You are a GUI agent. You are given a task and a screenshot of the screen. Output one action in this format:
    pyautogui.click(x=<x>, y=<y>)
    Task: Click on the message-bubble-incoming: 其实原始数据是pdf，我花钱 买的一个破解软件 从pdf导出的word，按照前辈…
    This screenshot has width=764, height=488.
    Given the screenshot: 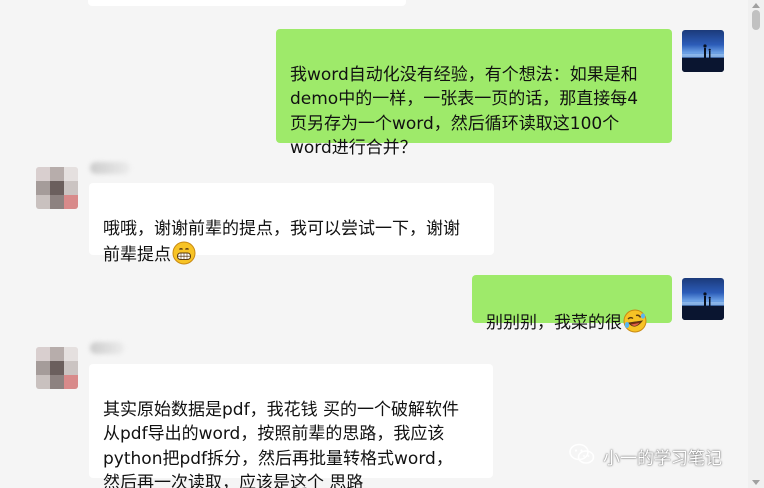 What is the action you would take?
    pyautogui.click(x=291, y=426)
    